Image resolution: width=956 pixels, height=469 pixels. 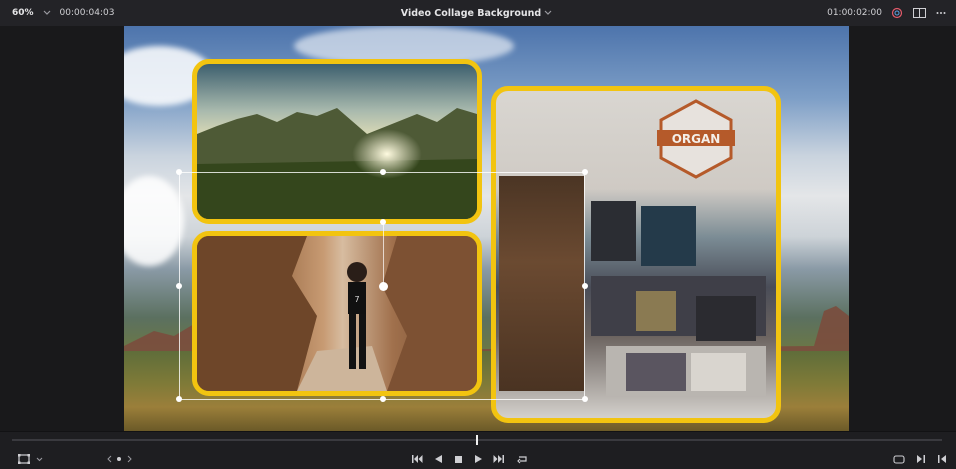 I want to click on color-wheel-icon, so click(x=897, y=13).